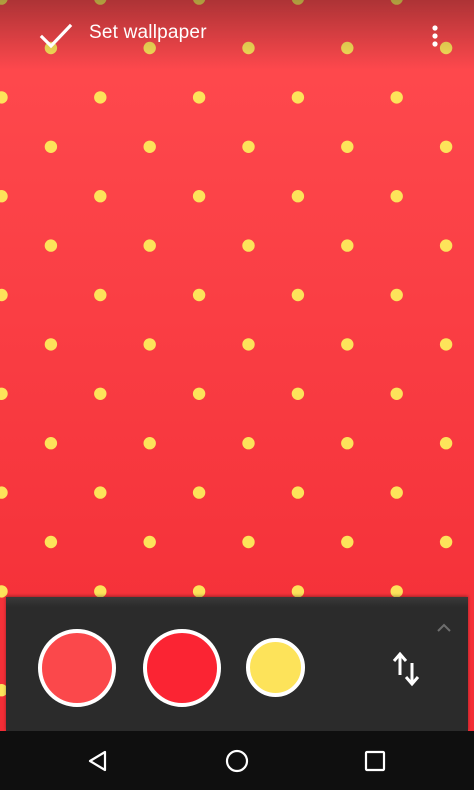  I want to click on nav-back-button, so click(98, 761).